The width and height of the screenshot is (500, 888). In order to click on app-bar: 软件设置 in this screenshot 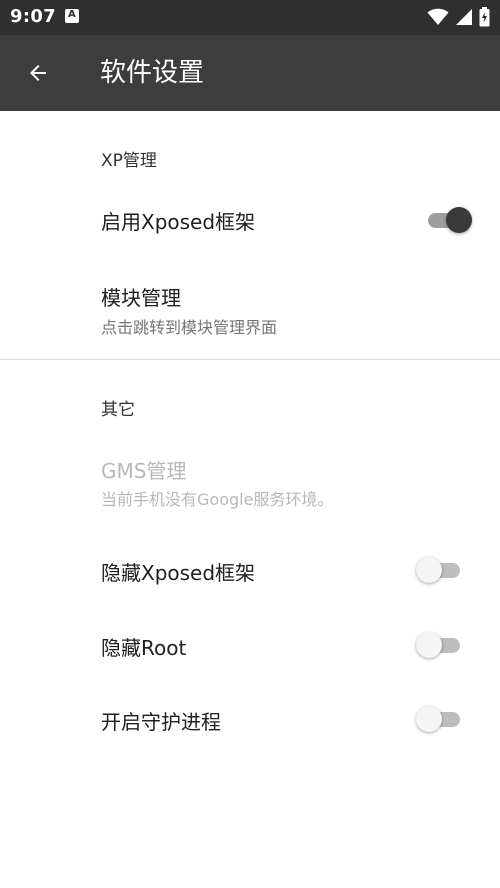, I will do `click(250, 73)`.